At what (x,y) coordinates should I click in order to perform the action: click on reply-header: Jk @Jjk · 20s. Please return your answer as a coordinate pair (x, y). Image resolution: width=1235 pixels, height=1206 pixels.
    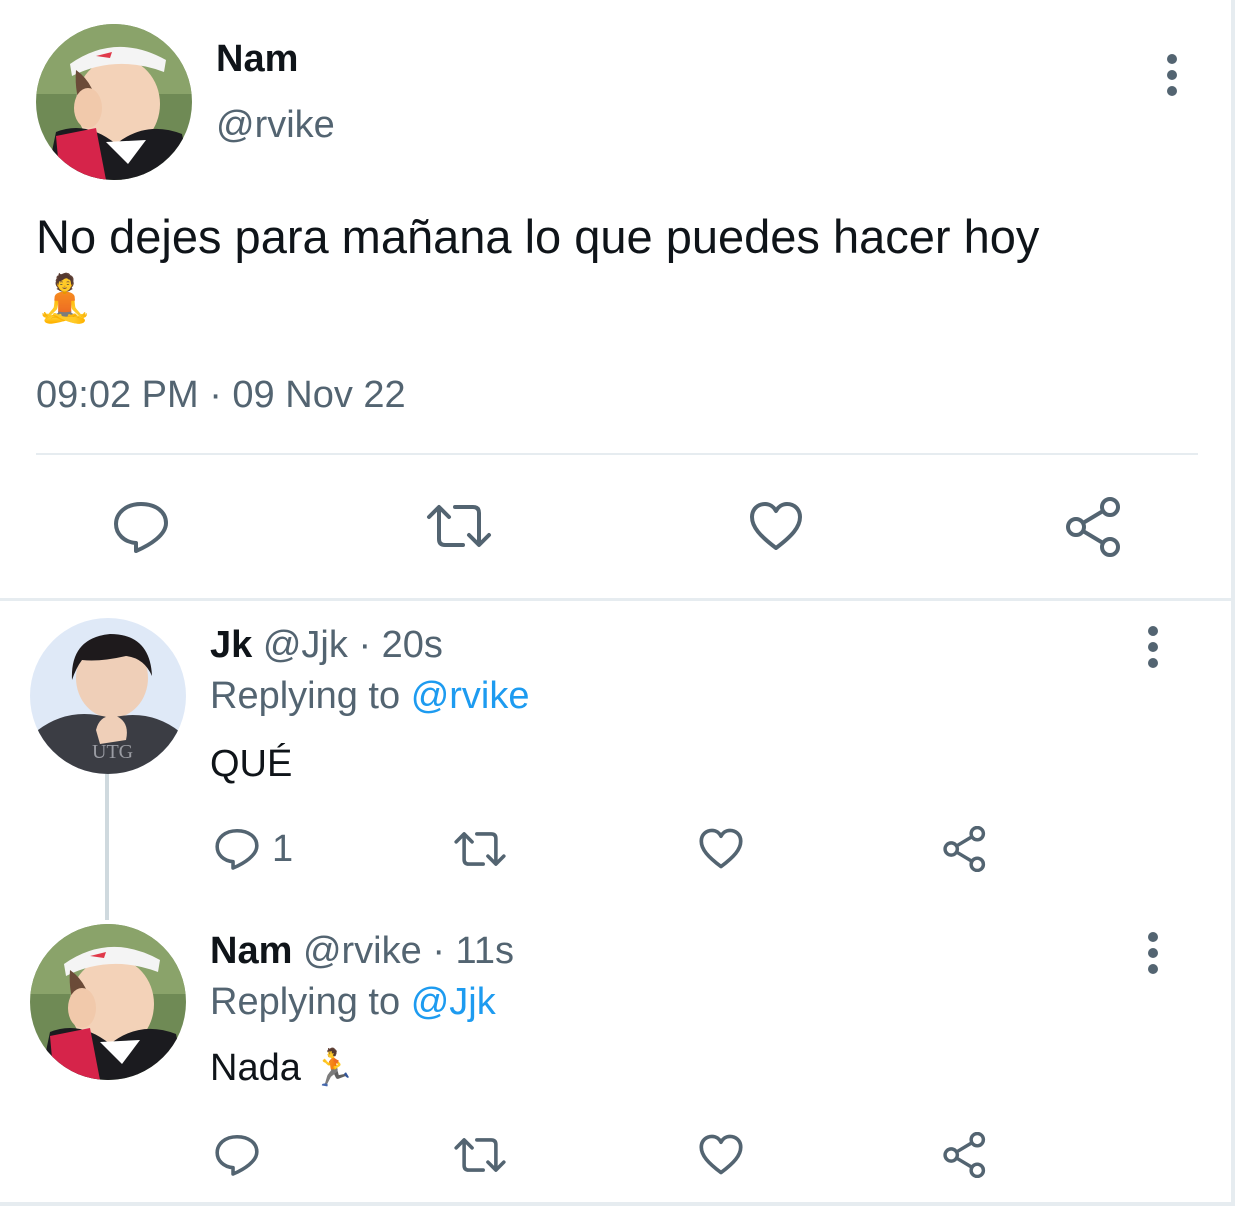
    Looking at the image, I should click on (326, 645).